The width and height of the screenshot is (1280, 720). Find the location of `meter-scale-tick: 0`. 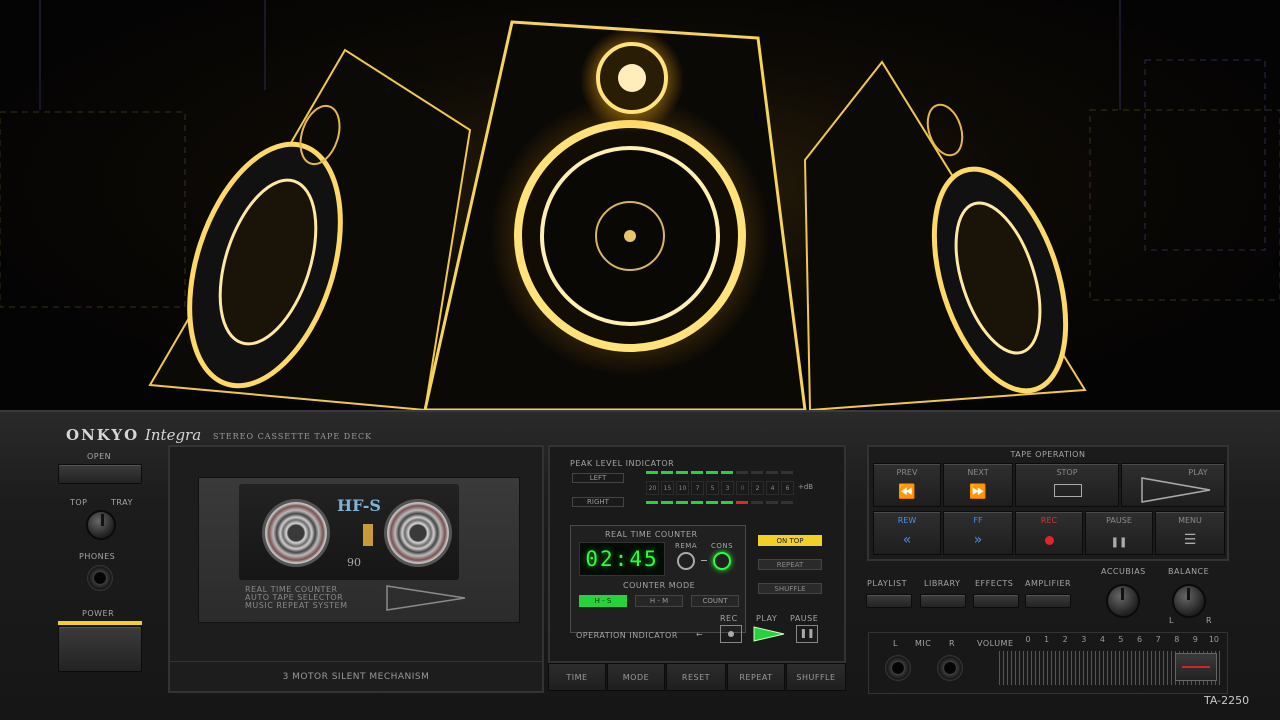

meter-scale-tick: 0 is located at coordinates (742, 488).